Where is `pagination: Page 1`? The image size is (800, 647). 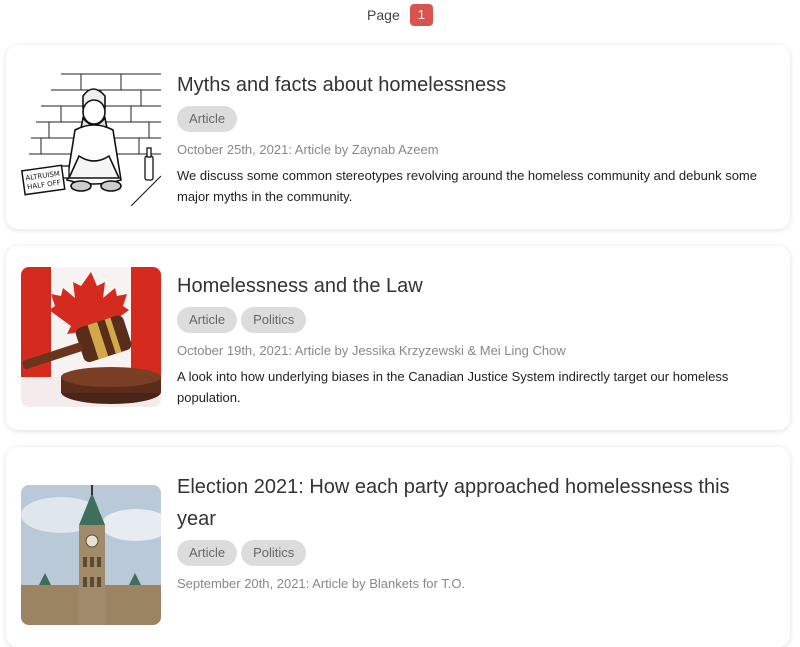
pagination: Page 1 is located at coordinates (400, 15).